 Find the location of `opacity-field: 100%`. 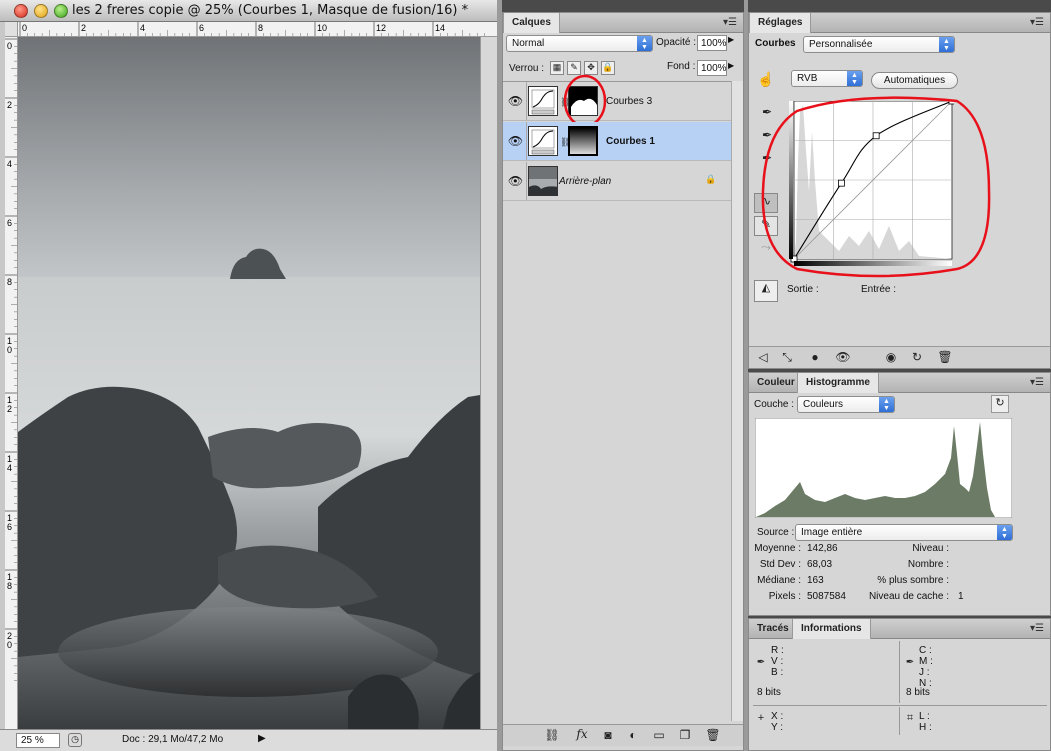

opacity-field: 100% is located at coordinates (712, 43).